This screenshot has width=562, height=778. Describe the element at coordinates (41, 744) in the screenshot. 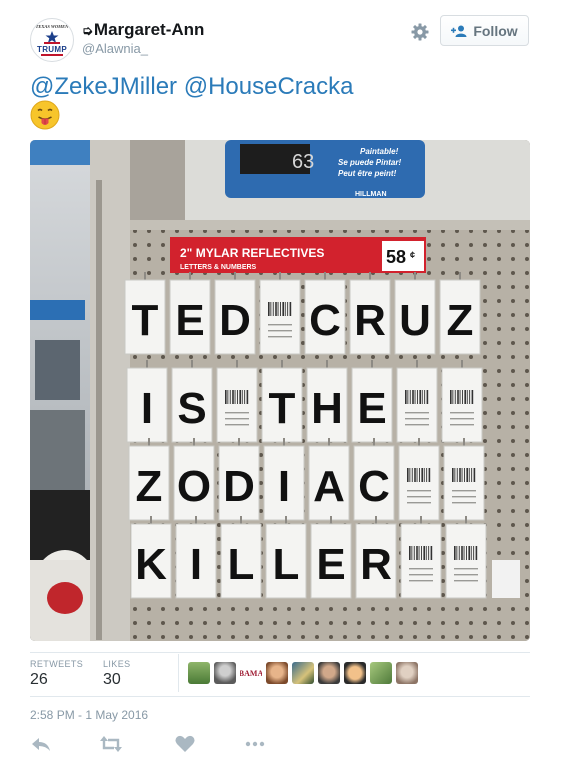

I see `reply-icon` at that location.